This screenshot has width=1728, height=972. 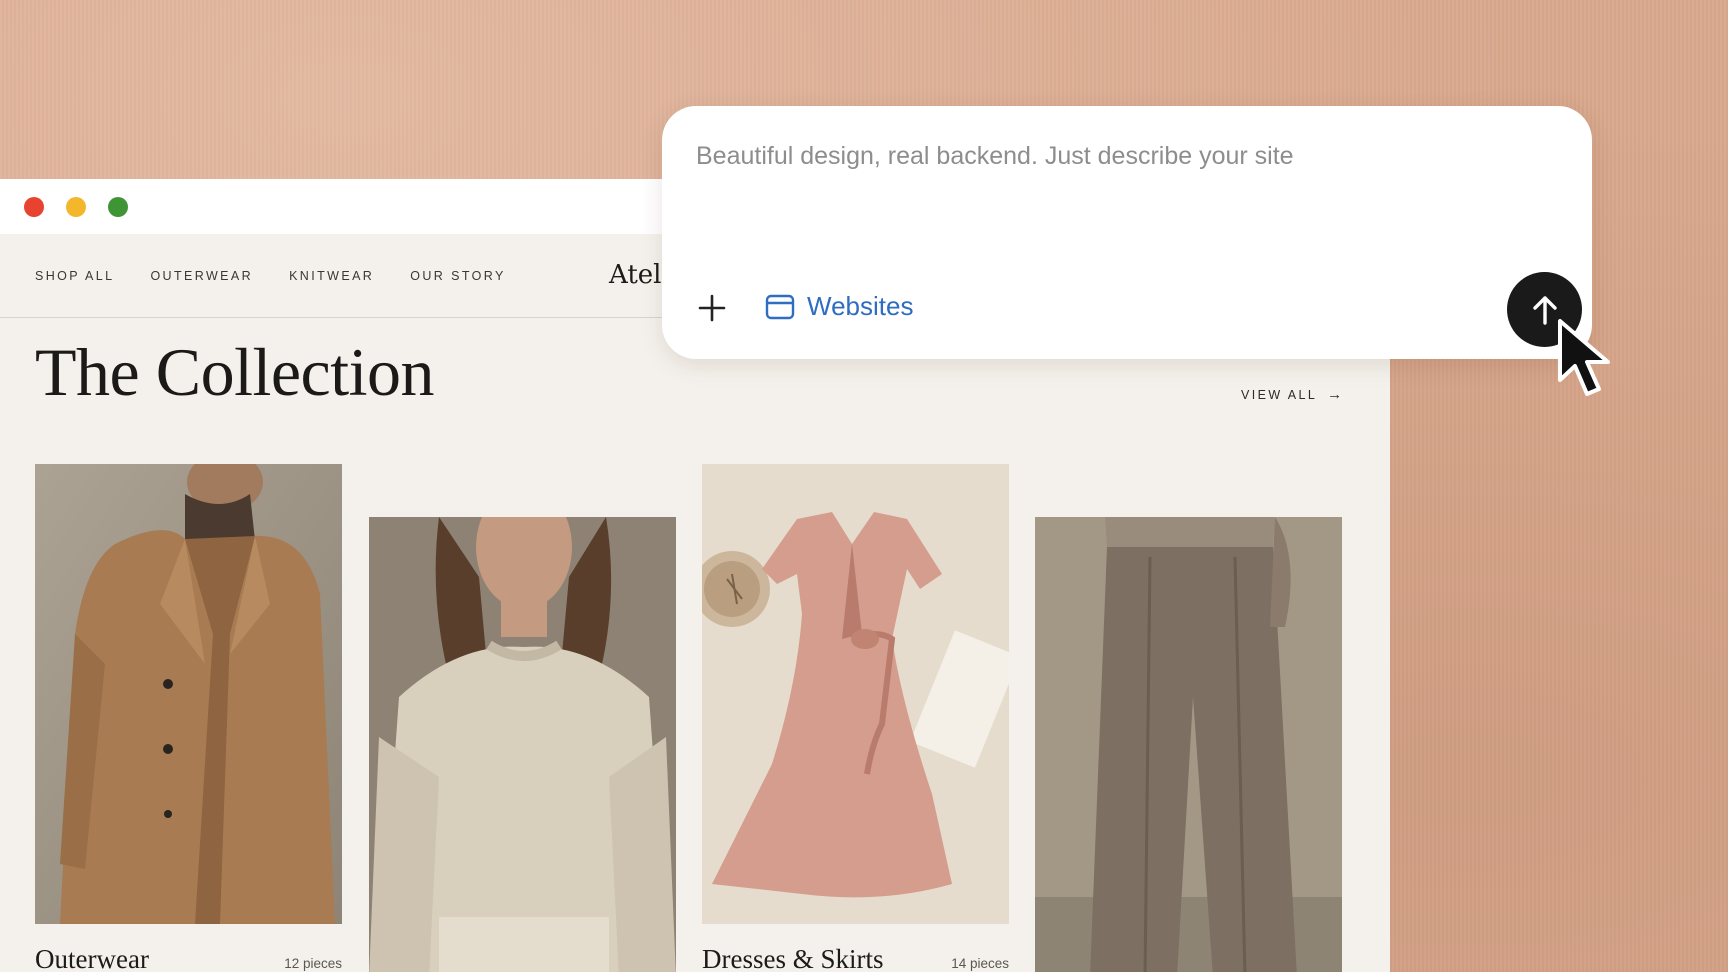 What do you see at coordinates (1127, 232) in the screenshot?
I see `prompt-card: Websites` at bounding box center [1127, 232].